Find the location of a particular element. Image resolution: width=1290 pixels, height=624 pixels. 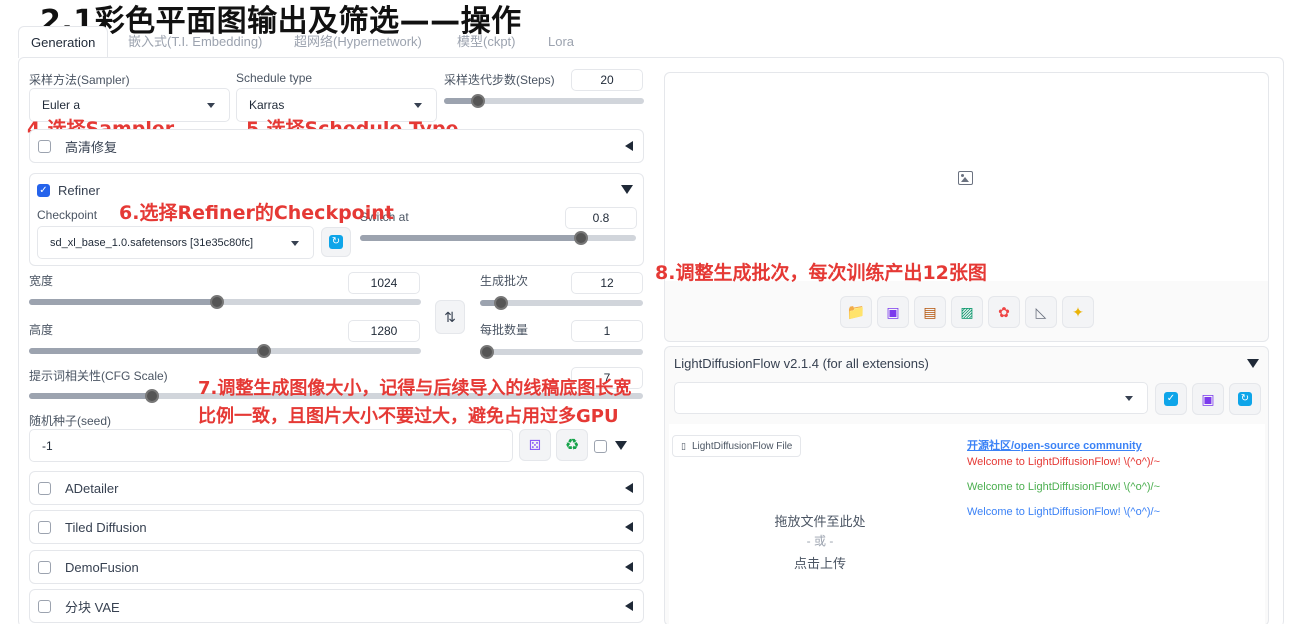

ldf-select-dropdown is located at coordinates (911, 398).